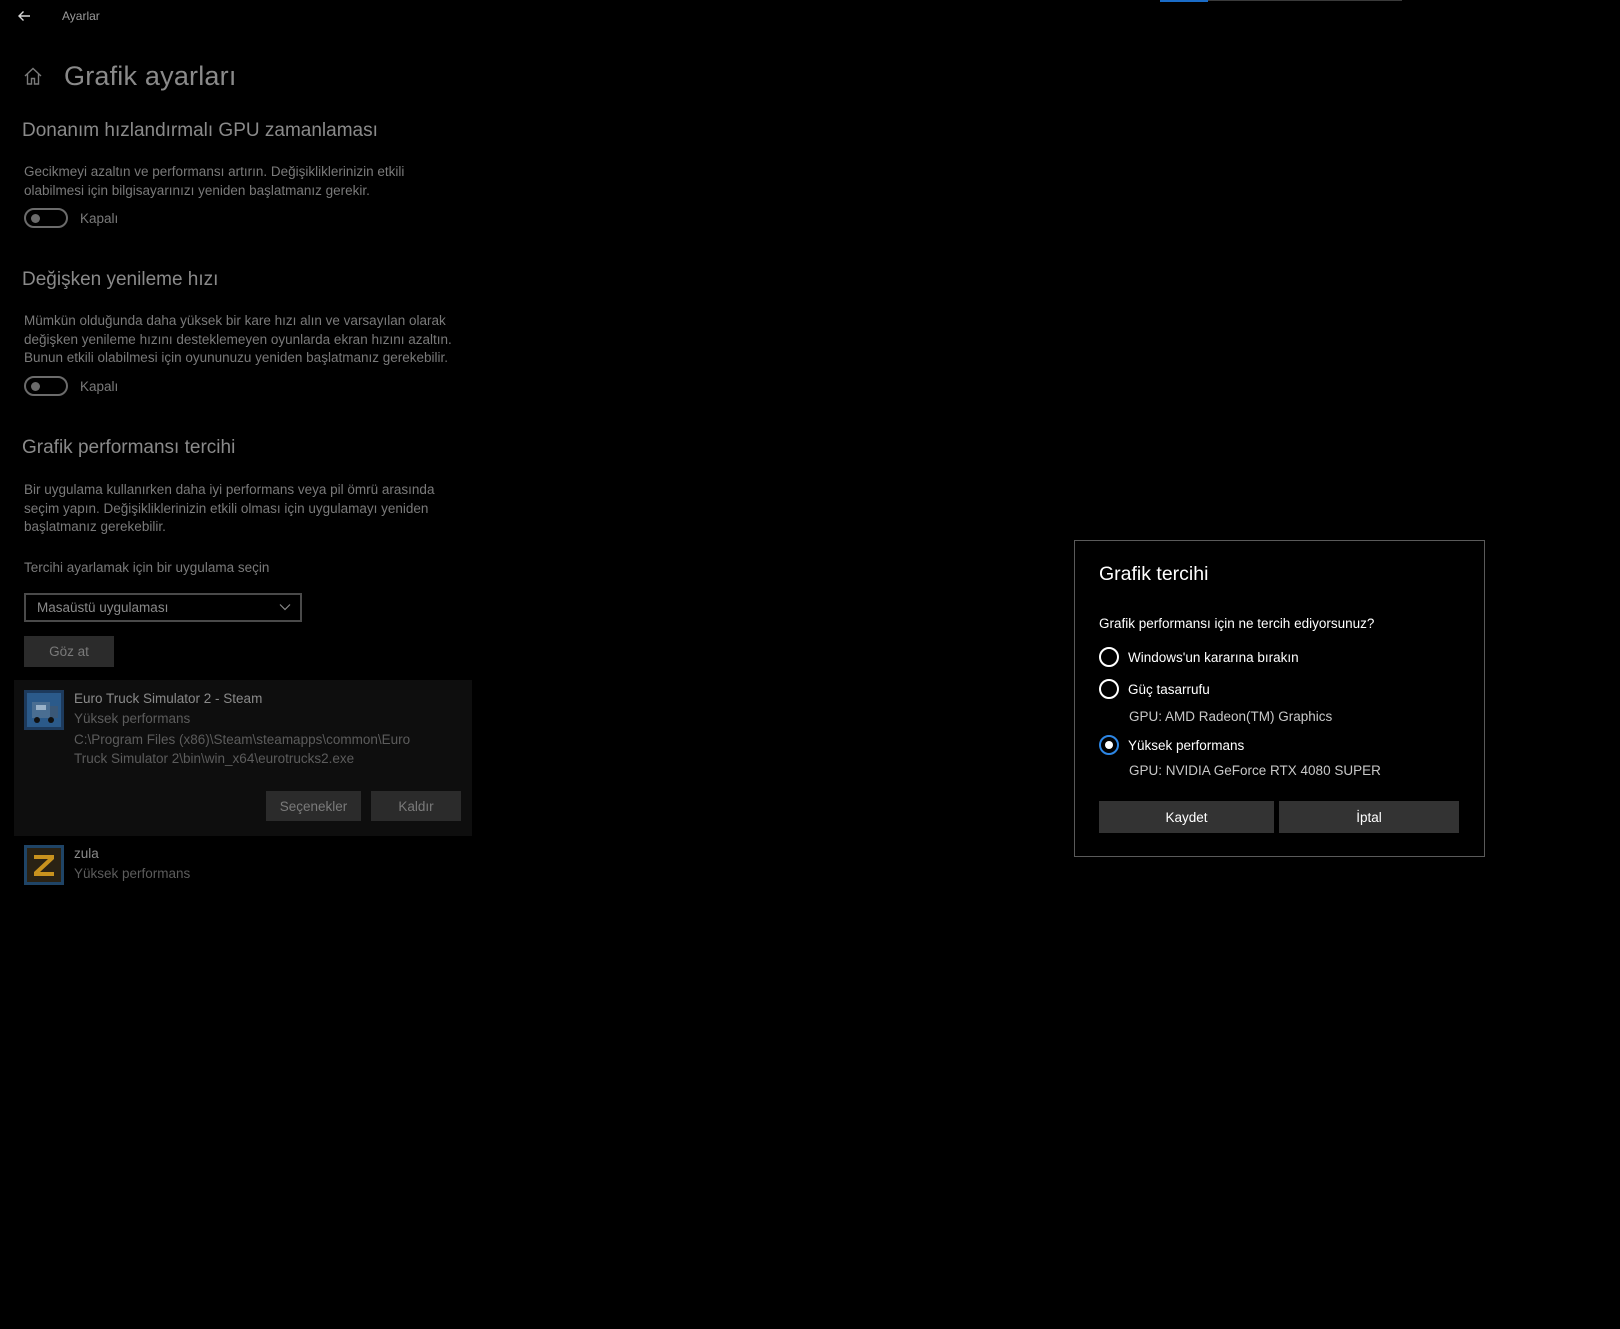 The image size is (1620, 1329). Describe the element at coordinates (1109, 745) in the screenshot. I see `radio-button-checked` at that location.